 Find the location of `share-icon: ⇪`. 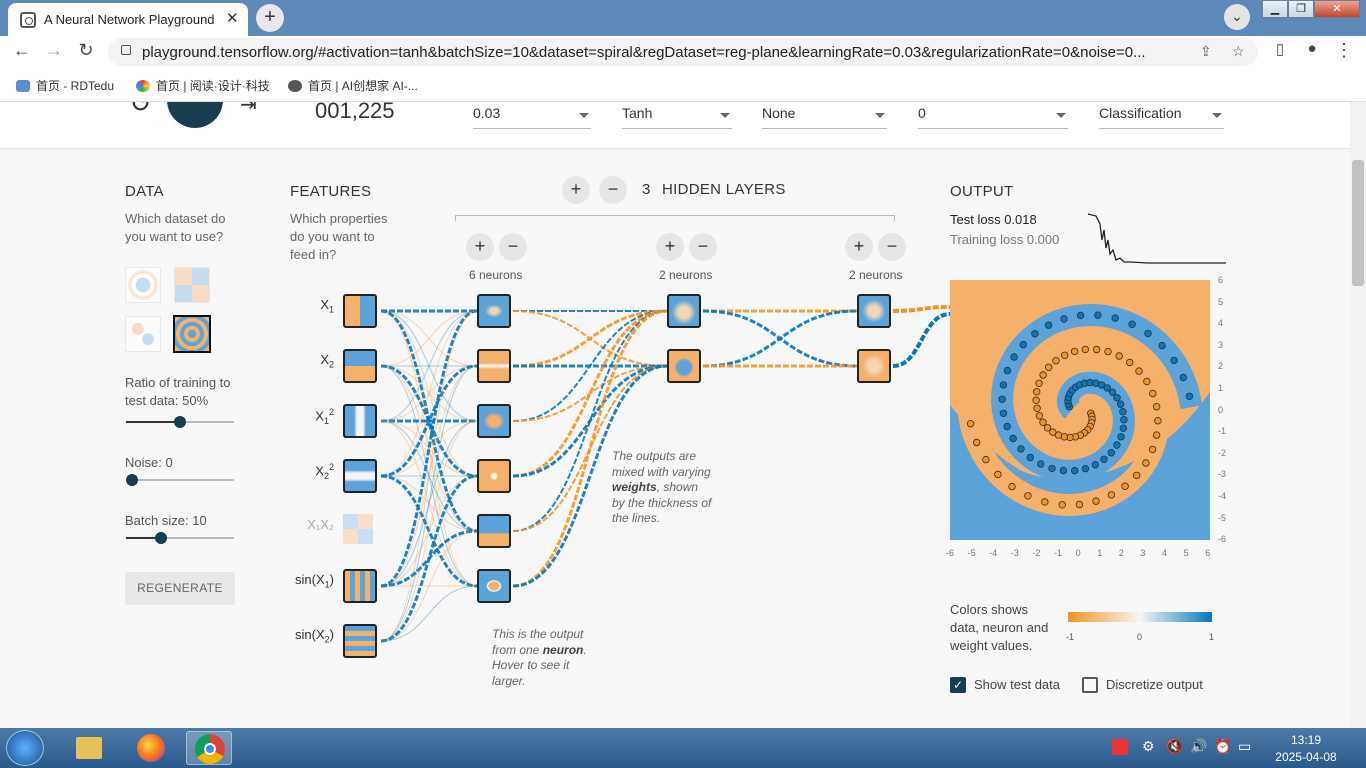

share-icon: ⇪ is located at coordinates (1206, 51).